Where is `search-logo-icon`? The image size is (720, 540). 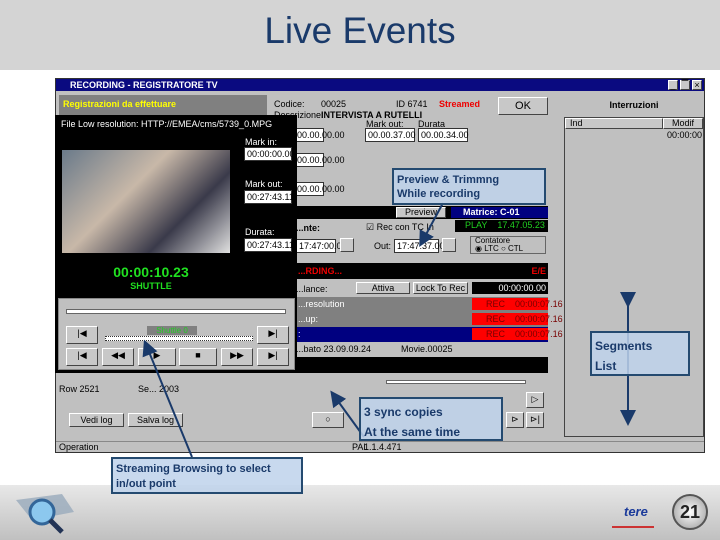
search-logo-icon is located at coordinates (45, 514).